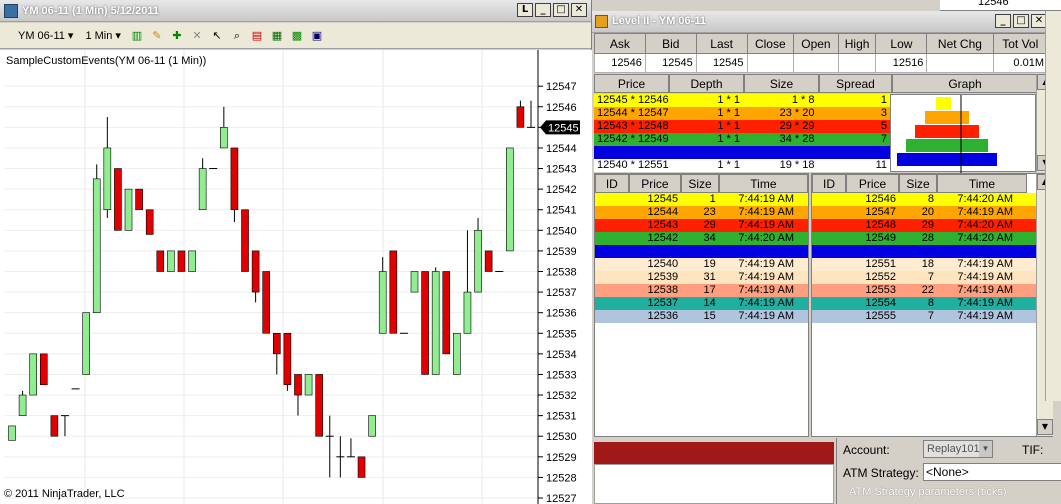 The width and height of the screenshot is (1061, 504). I want to click on bid-tape-row: 12543 29 7:44:19 AM, so click(701, 225).